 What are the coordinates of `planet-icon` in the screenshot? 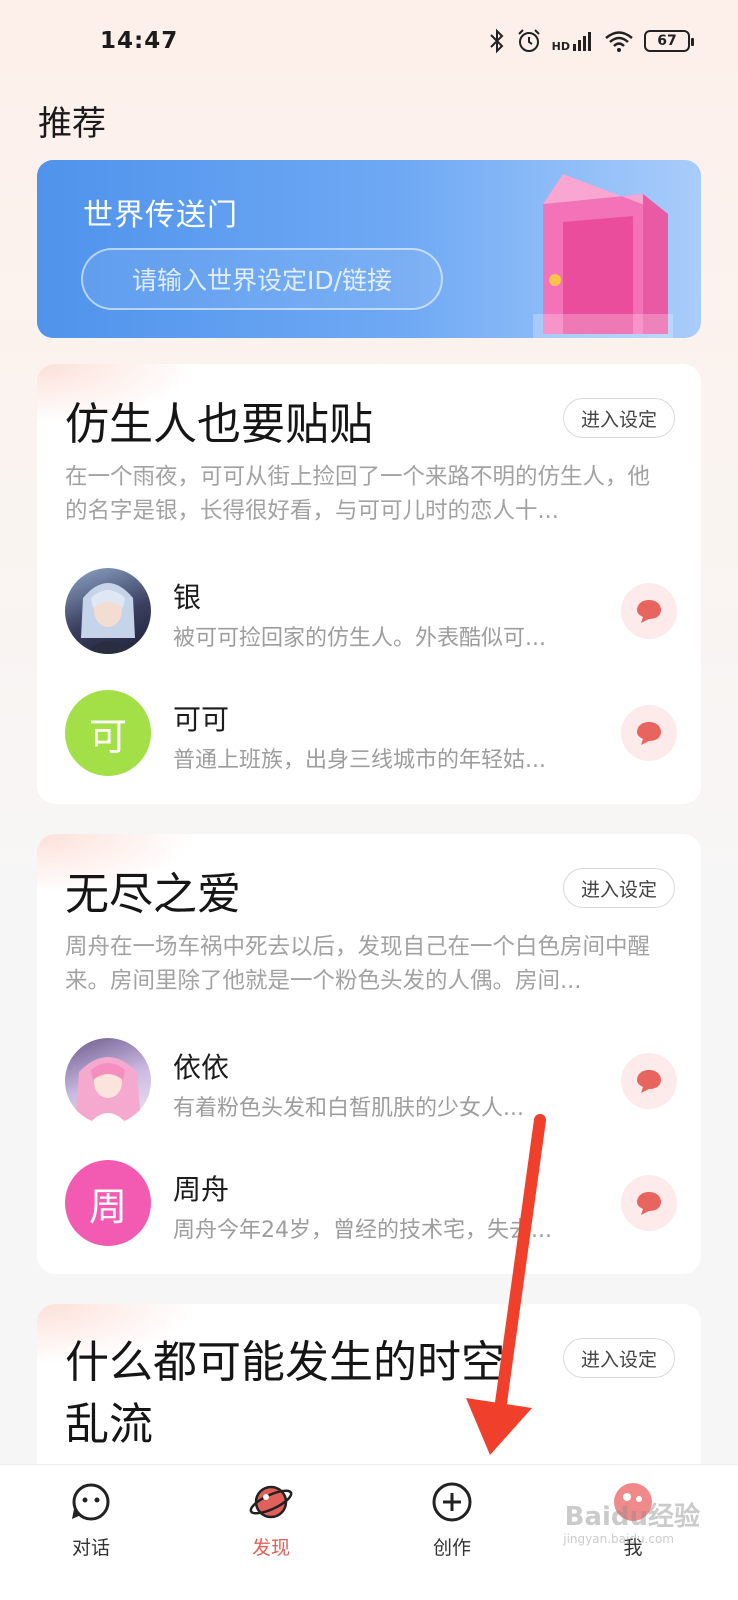 It's located at (271, 1502).